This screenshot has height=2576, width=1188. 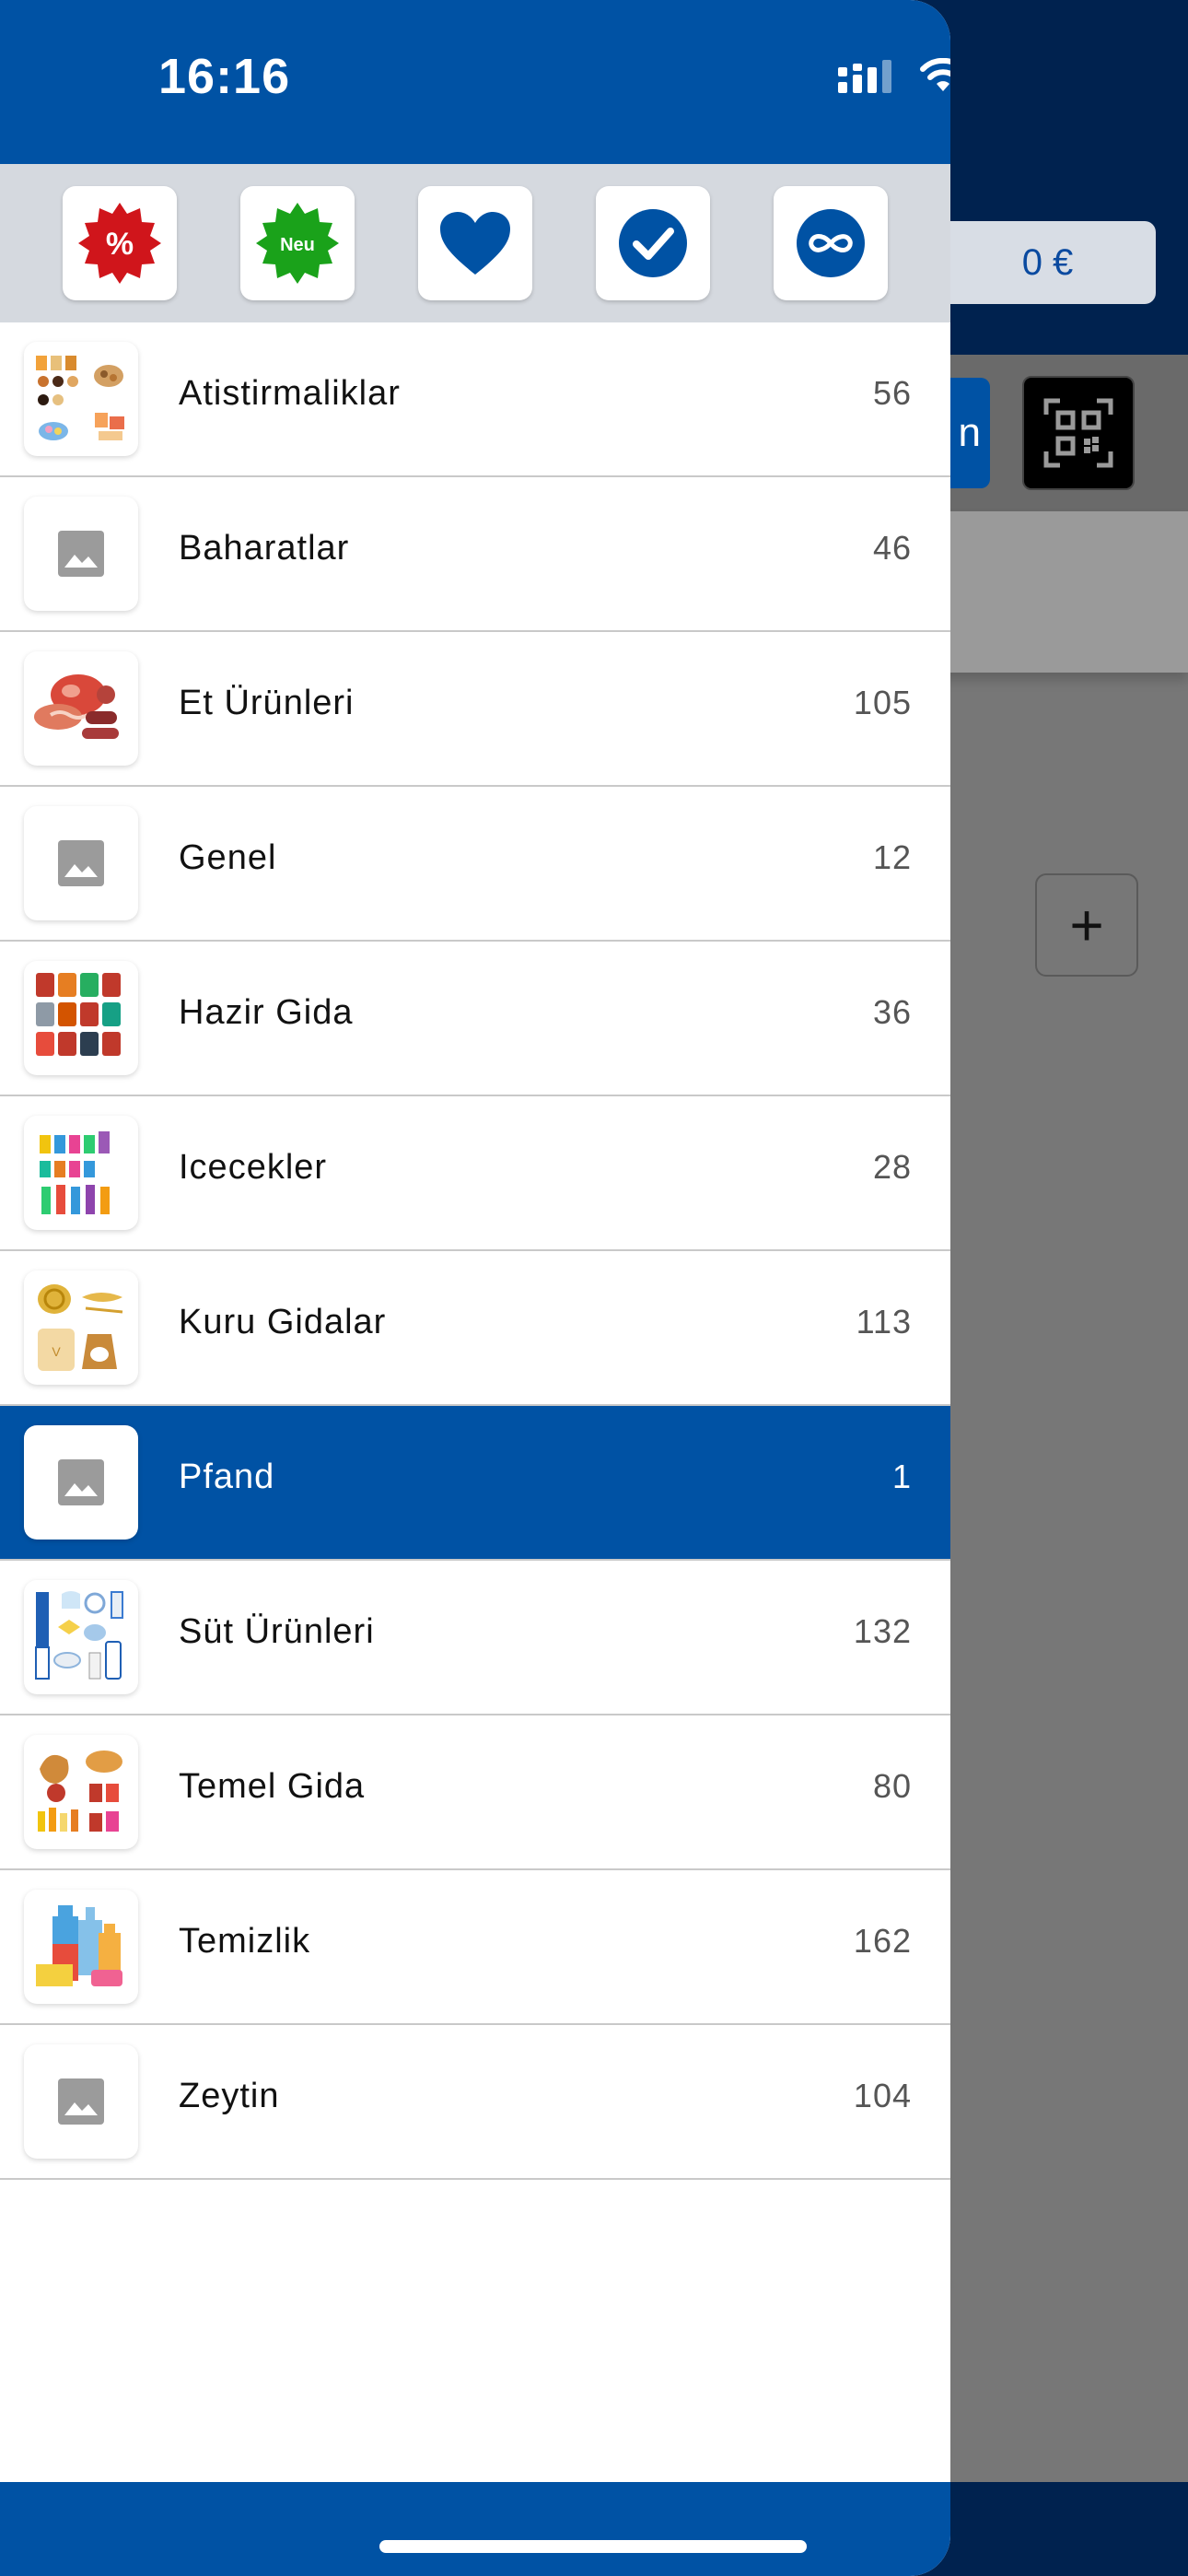 I want to click on category-label: Genel, so click(x=228, y=857).